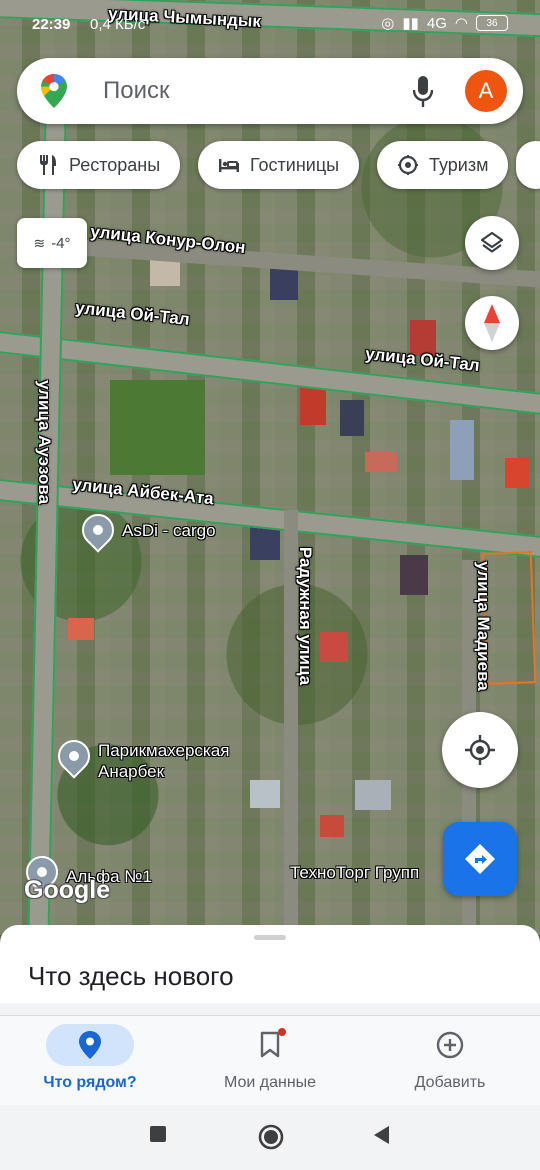 The width and height of the screenshot is (540, 1170). Describe the element at coordinates (306, 616) in the screenshot. I see `street-label: Радужная улица` at that location.